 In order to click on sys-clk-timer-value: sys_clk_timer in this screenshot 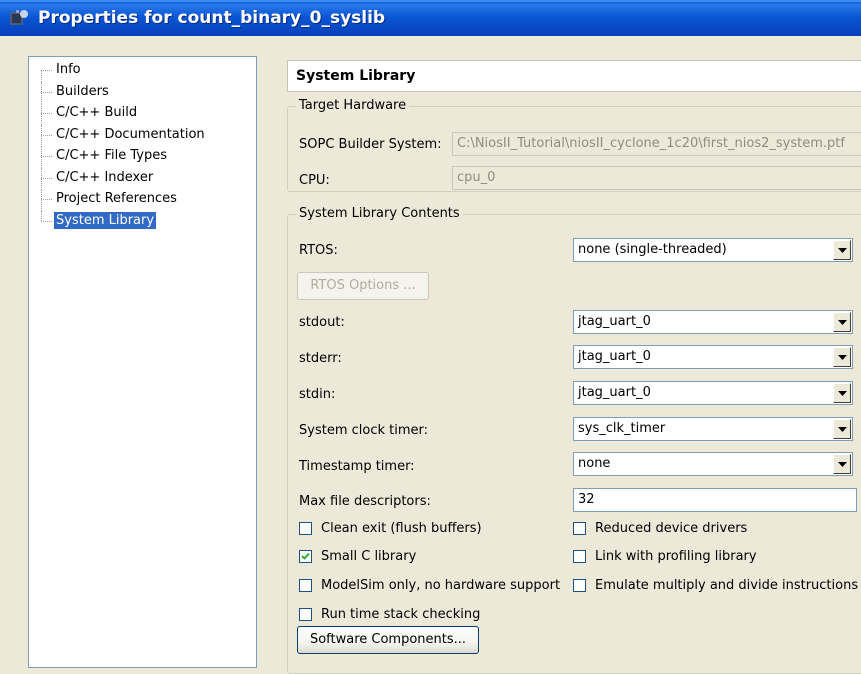, I will do `click(622, 428)`.